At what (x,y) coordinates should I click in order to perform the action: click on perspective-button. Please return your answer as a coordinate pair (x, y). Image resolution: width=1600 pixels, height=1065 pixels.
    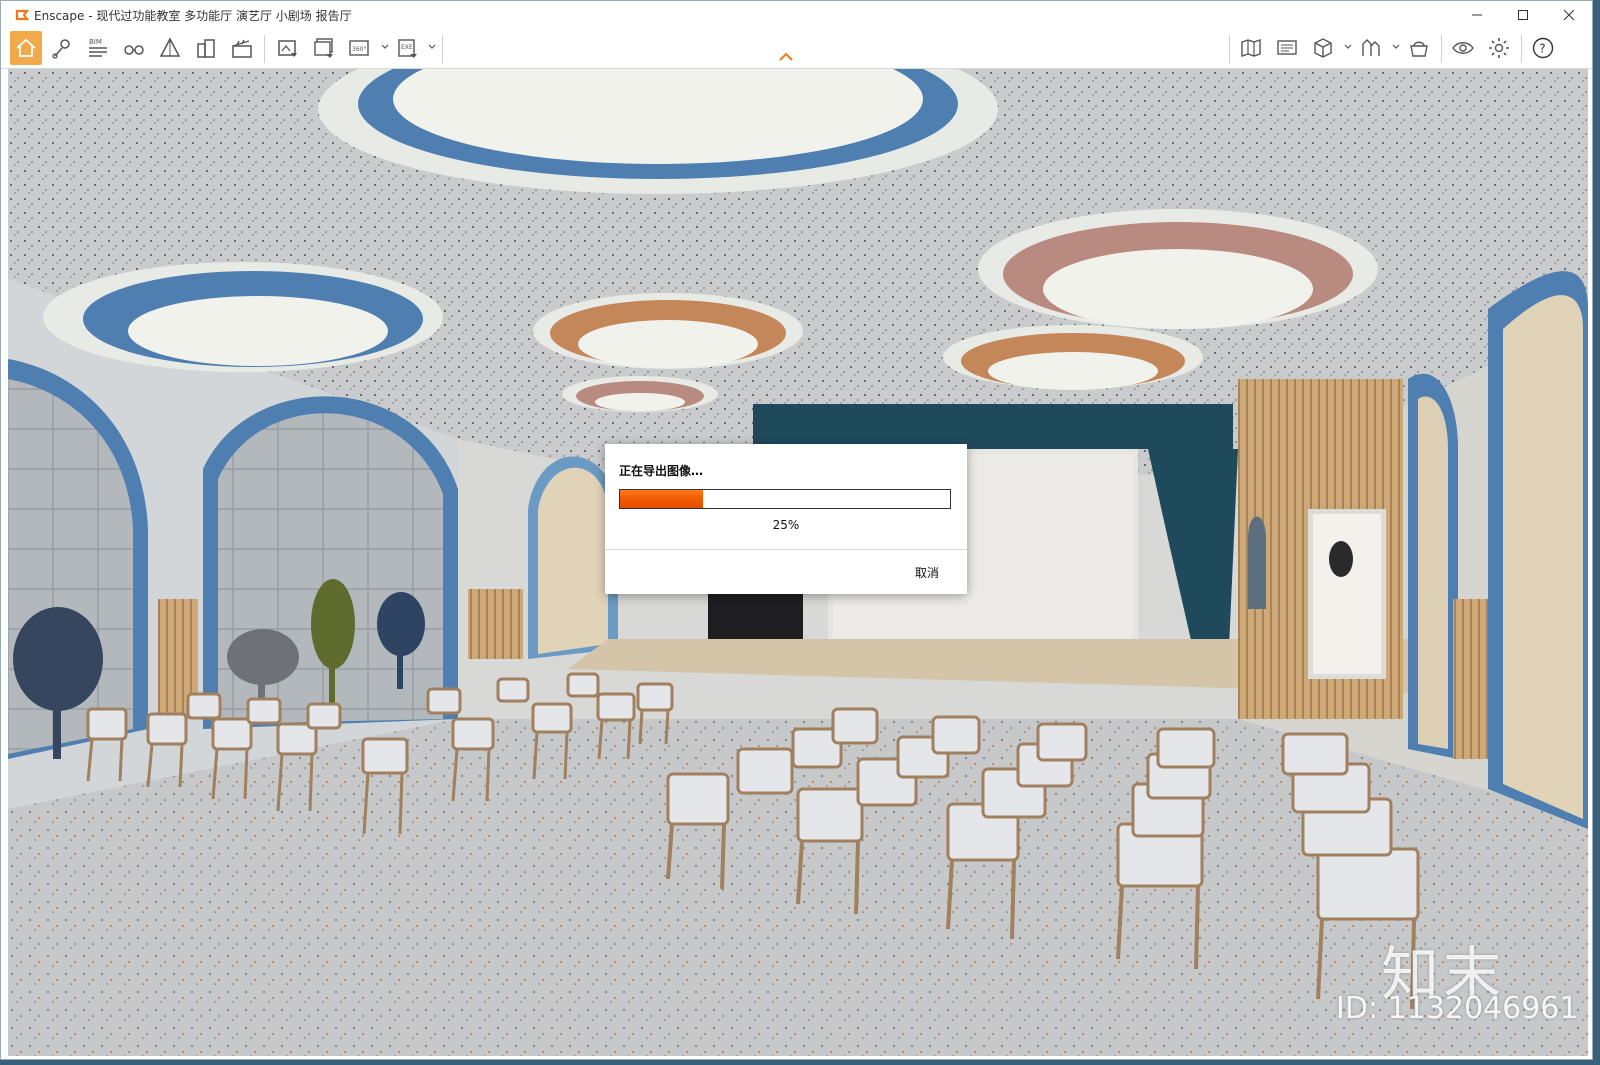
    Looking at the image, I should click on (170, 48).